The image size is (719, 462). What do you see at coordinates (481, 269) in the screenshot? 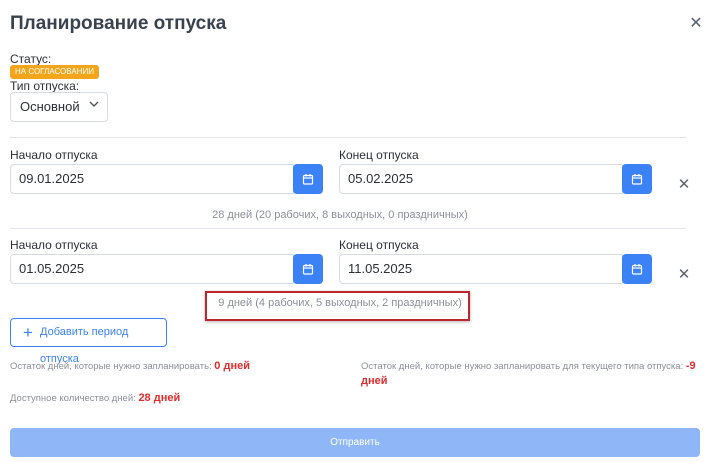
I see `period-2-end-input: 11.05.2025` at bounding box center [481, 269].